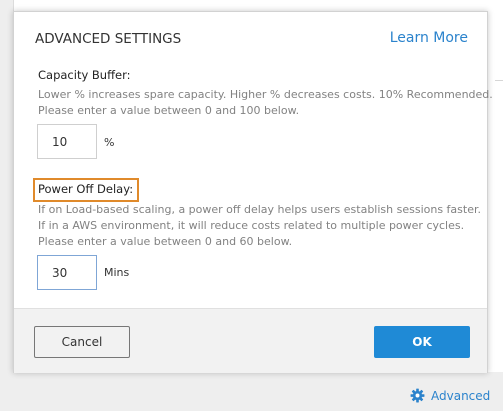 This screenshot has width=503, height=411. I want to click on power-off-delay-label: Power Off Delay:, so click(86, 189).